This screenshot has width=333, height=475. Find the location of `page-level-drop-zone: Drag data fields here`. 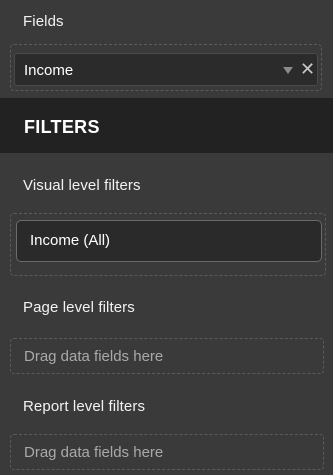

page-level-drop-zone: Drag data fields here is located at coordinates (167, 356).